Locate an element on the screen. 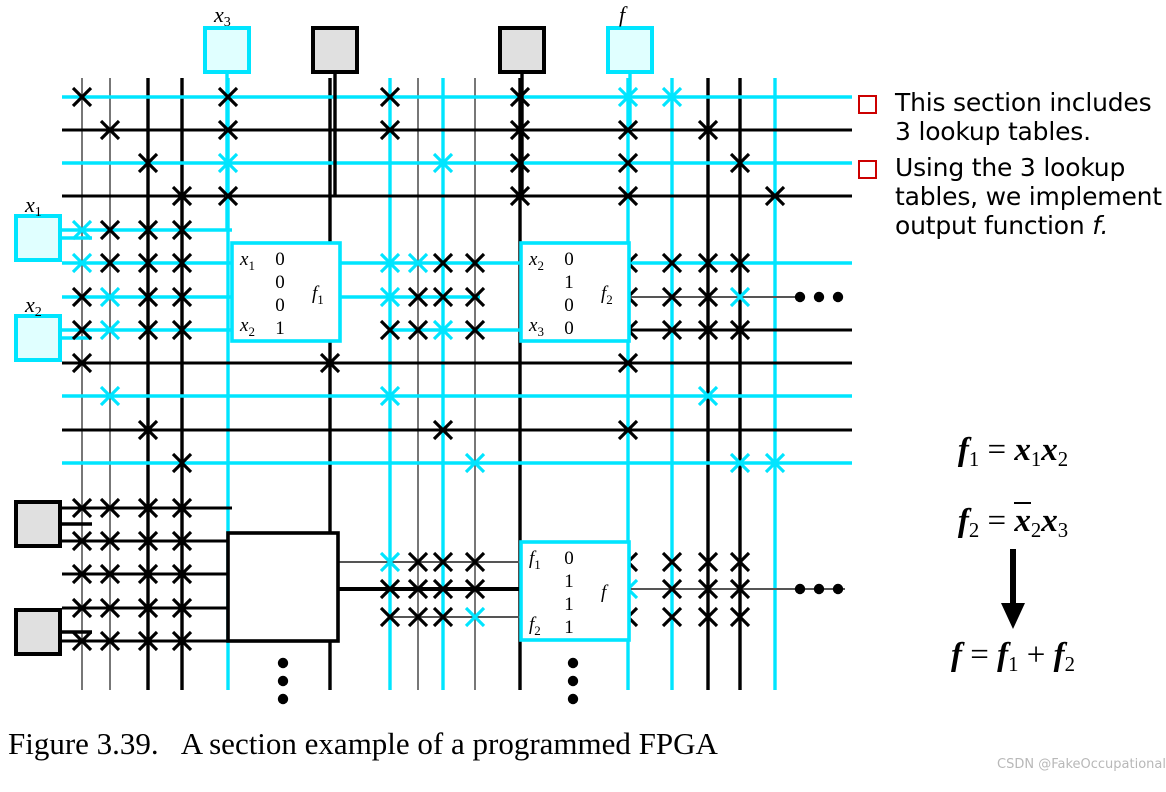 This screenshot has width=1166, height=792. bullet-text-1: This section includes 3 lookup tables. is located at coordinates (1023, 117).